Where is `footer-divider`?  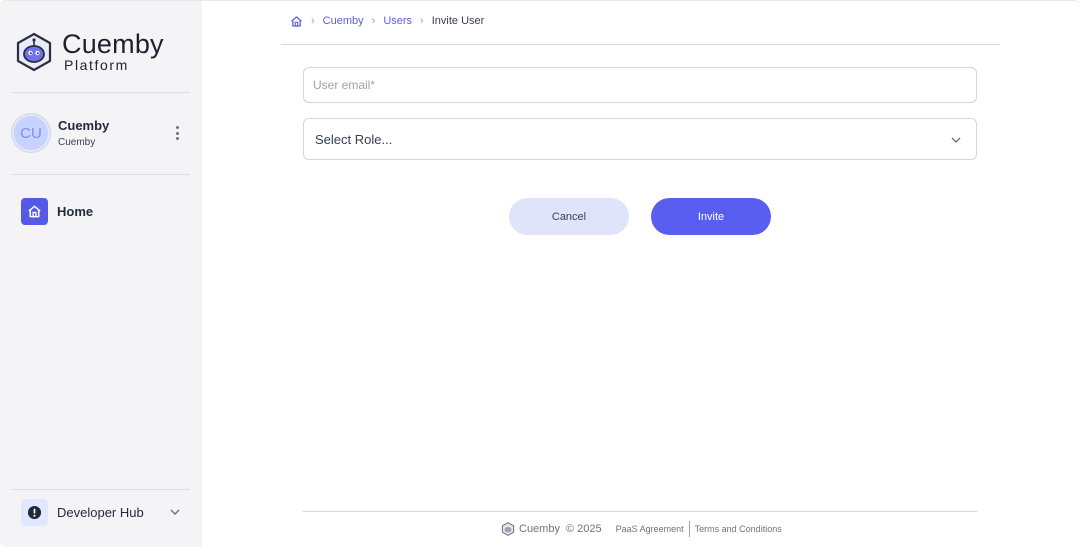 footer-divider is located at coordinates (640, 511).